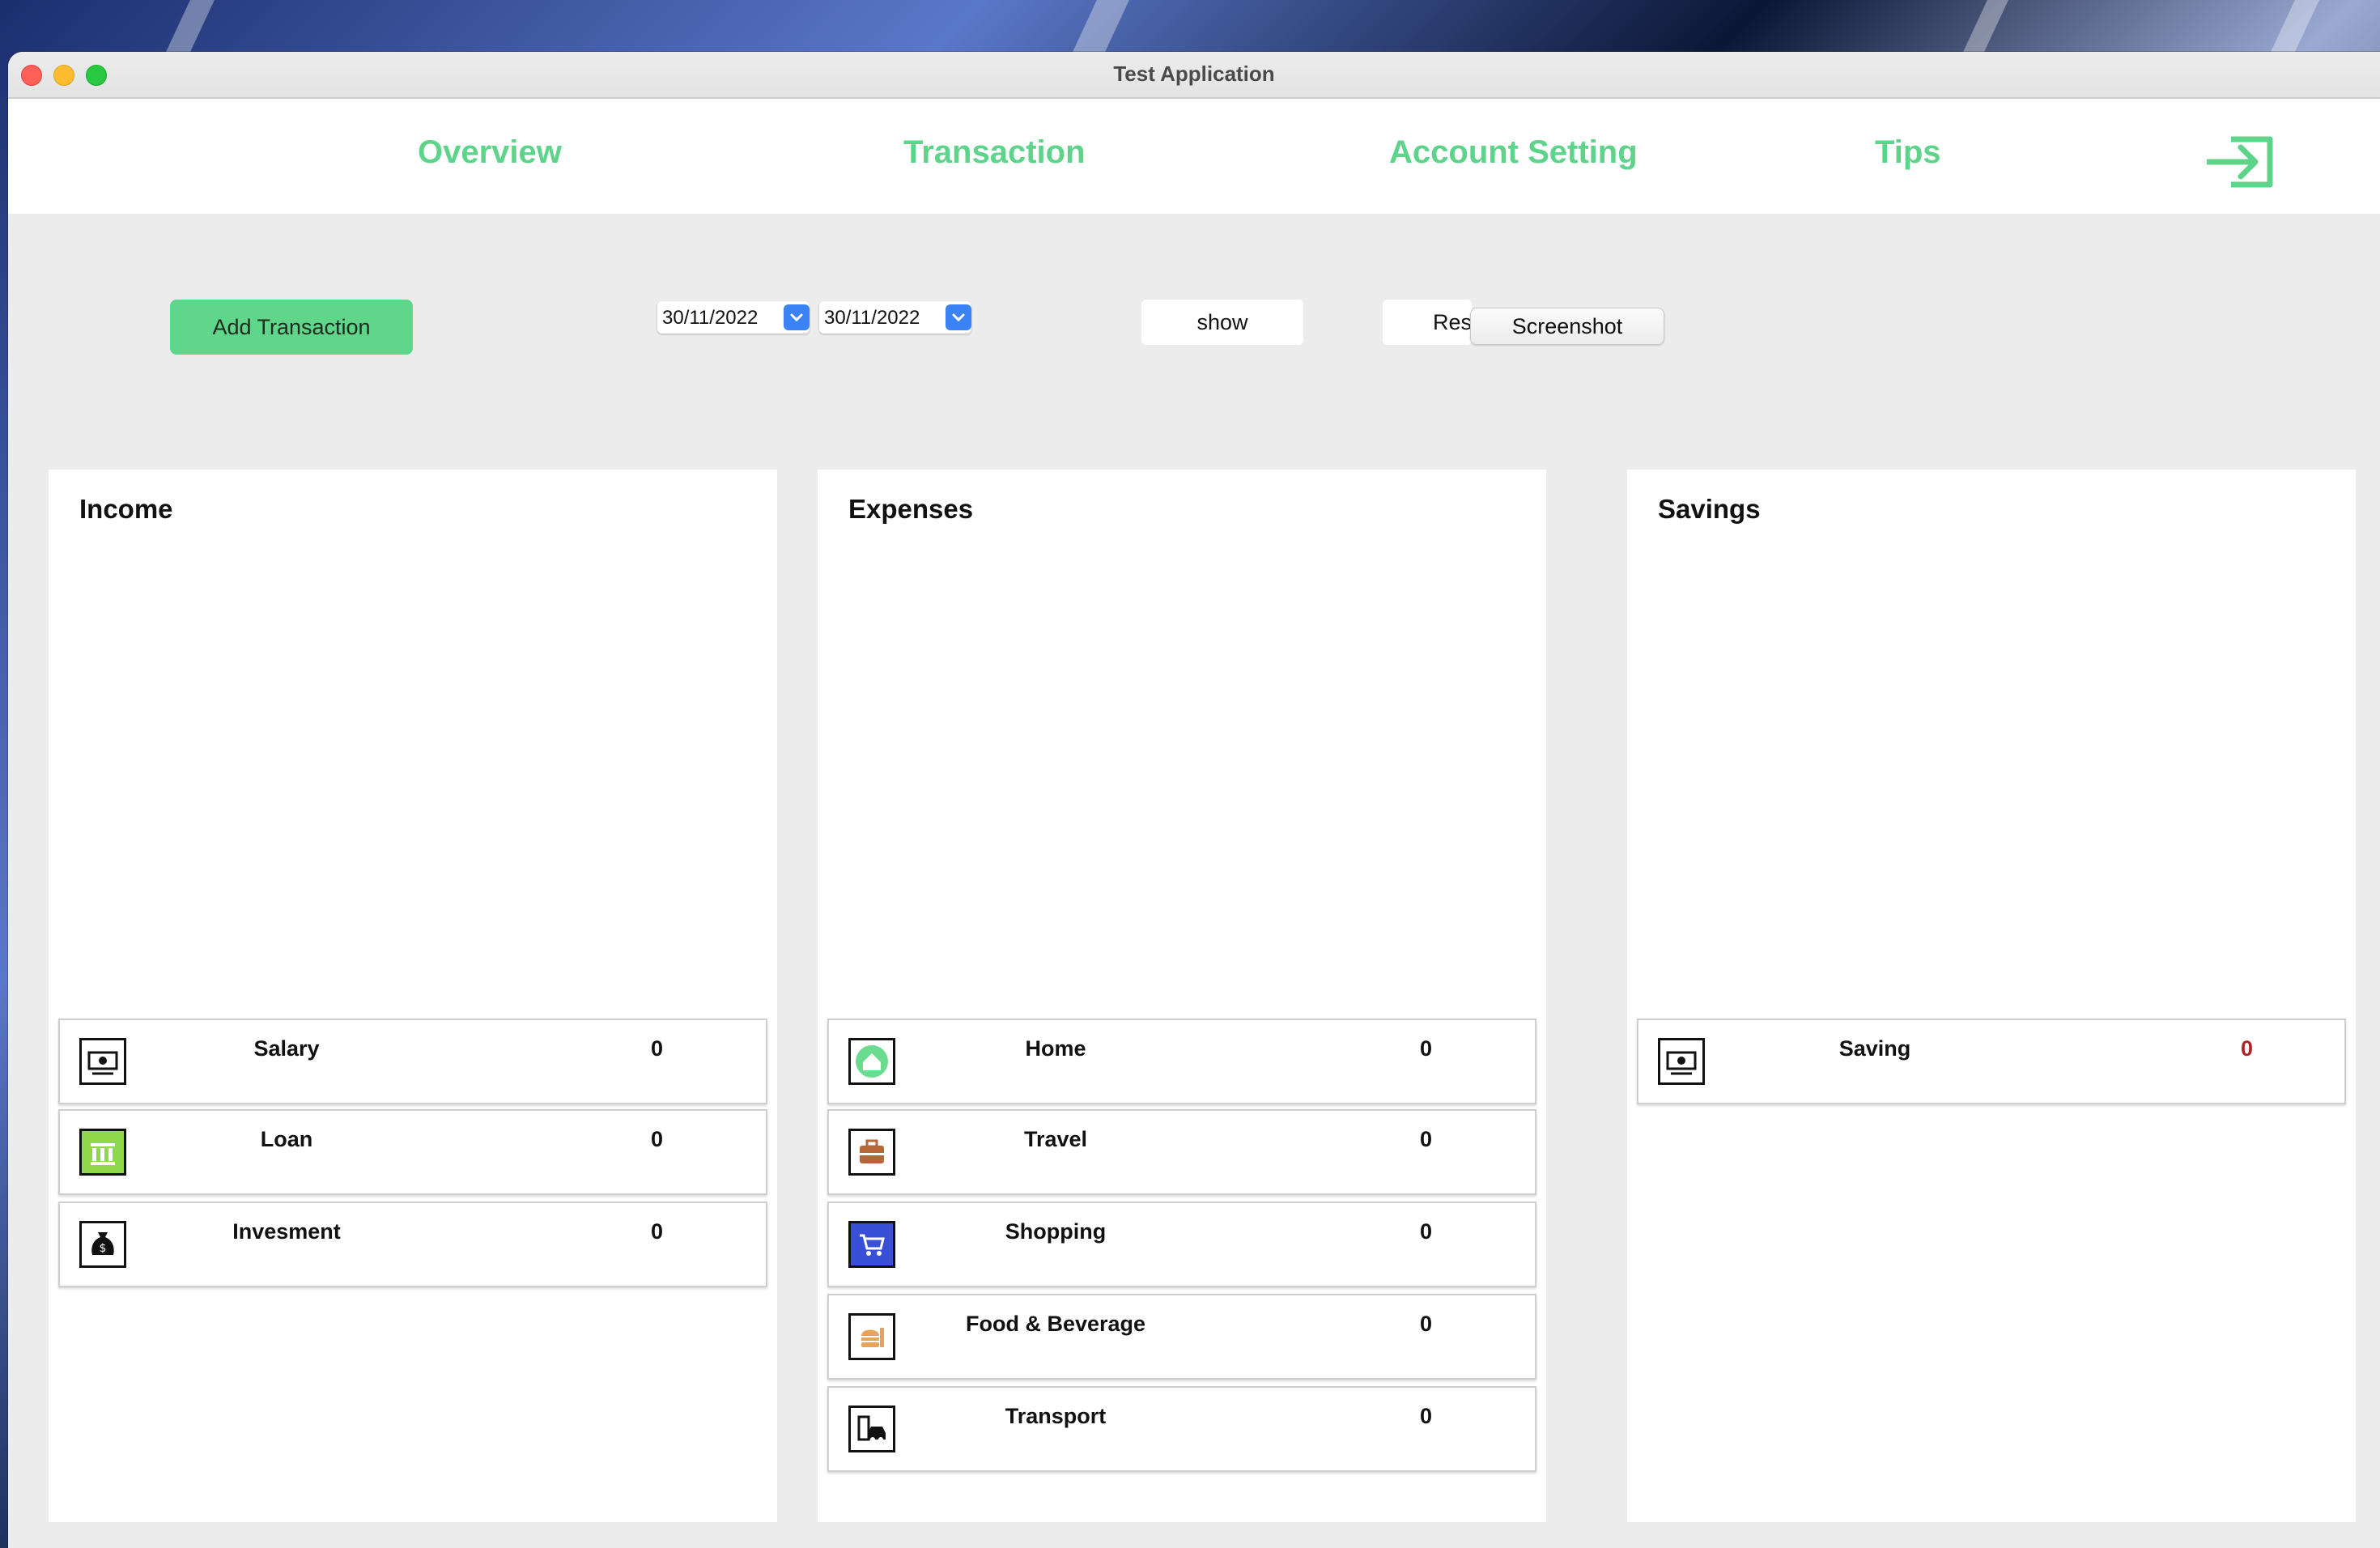 This screenshot has width=2380, height=1548. What do you see at coordinates (1181, 1061) in the screenshot?
I see `list-item-home: Home 0` at bounding box center [1181, 1061].